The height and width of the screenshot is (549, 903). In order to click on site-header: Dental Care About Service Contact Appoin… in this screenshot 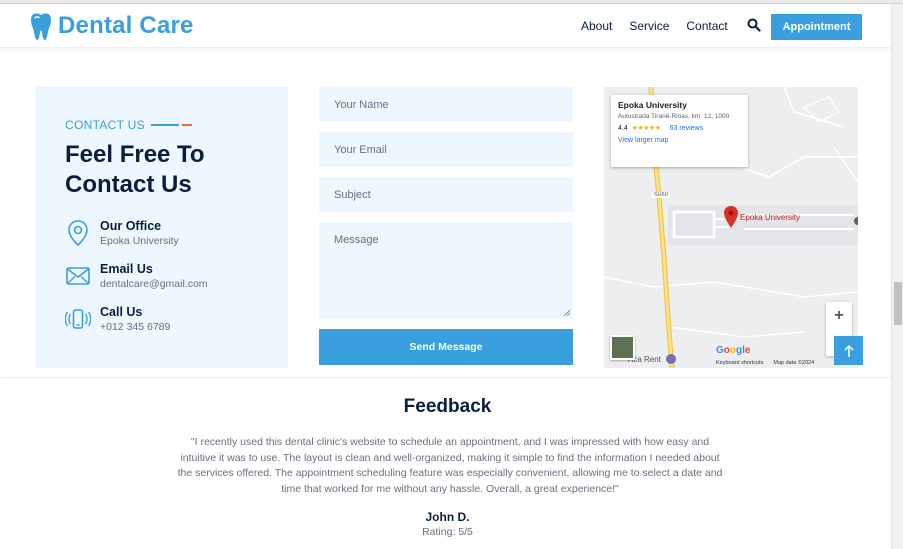, I will do `click(445, 26)`.